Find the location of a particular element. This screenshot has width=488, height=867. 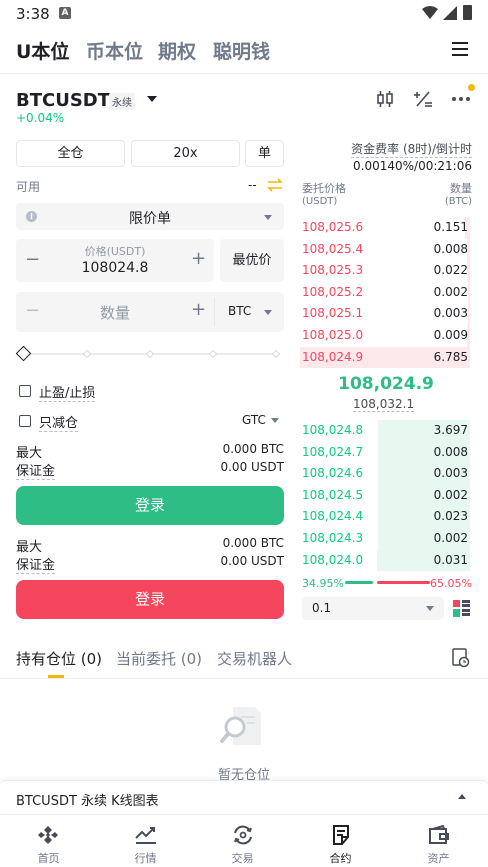

assets-icon is located at coordinates (439, 835).